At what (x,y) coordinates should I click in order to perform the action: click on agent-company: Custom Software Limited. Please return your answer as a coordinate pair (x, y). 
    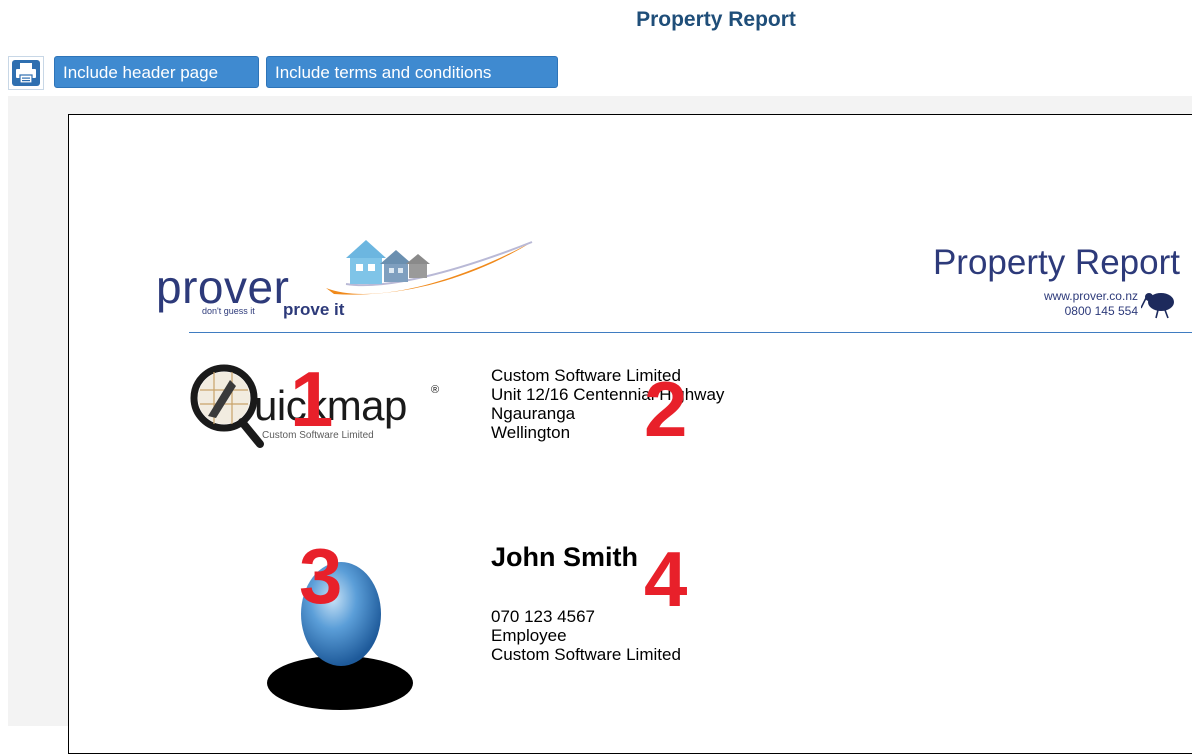
    Looking at the image, I should click on (586, 654).